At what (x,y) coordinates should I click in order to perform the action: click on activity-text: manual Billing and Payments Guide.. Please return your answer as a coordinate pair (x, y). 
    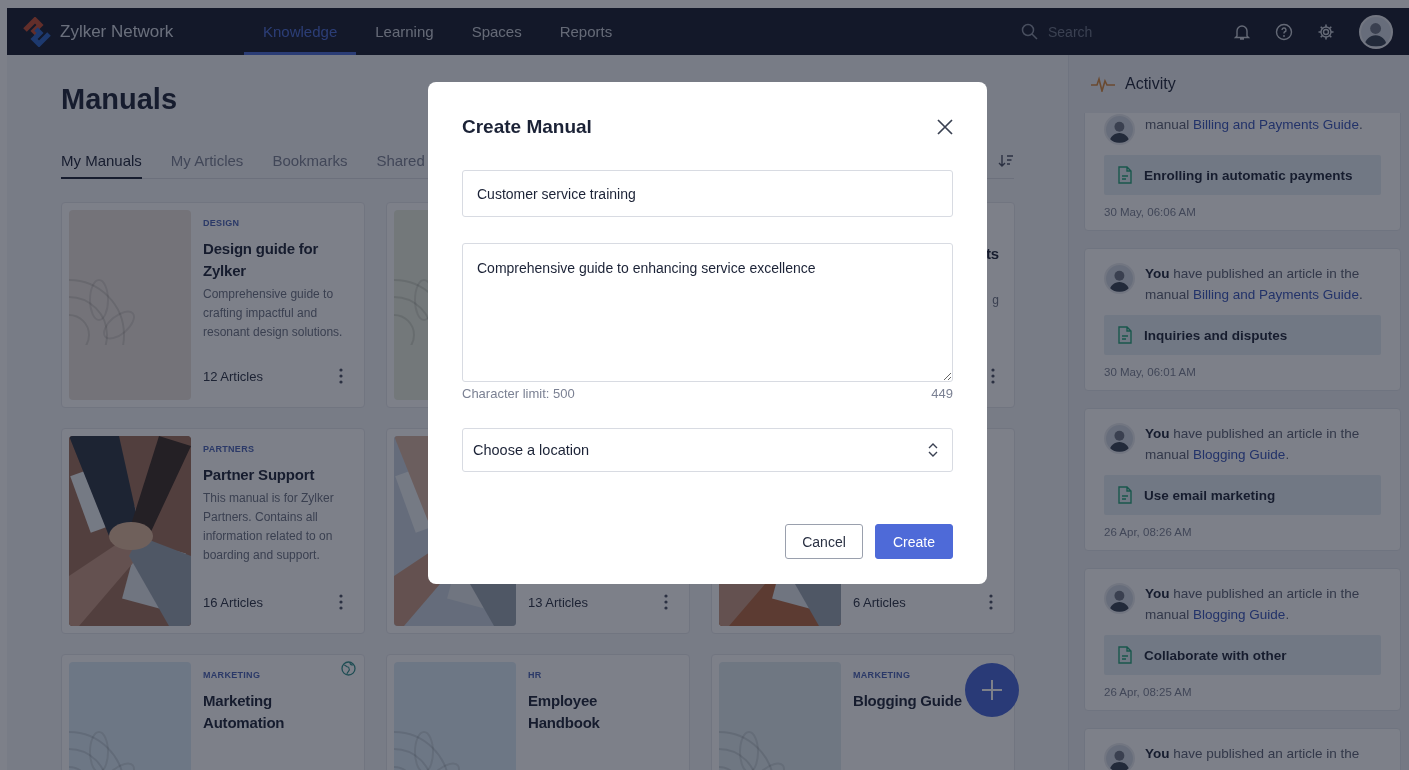
    Looking at the image, I should click on (1254, 125).